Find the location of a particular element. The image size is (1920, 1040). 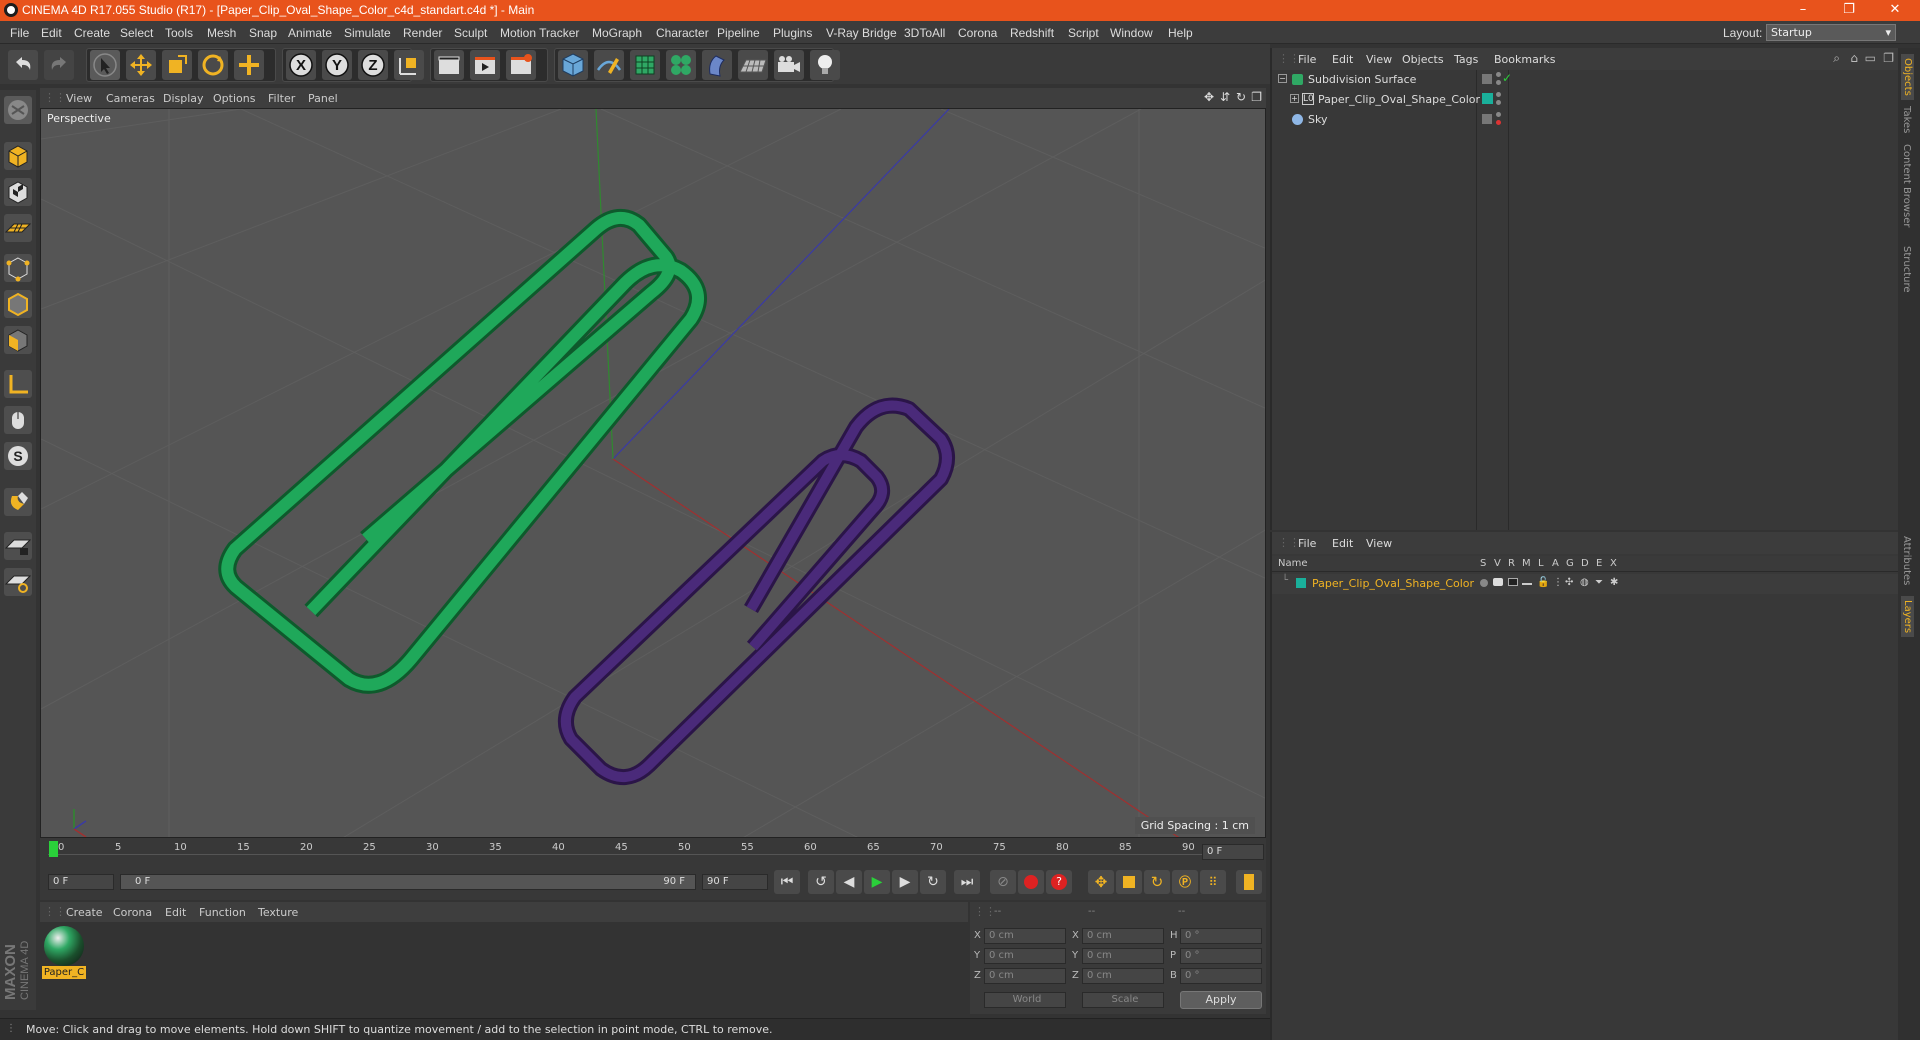

layers-menu-view: View is located at coordinates (1379, 543).